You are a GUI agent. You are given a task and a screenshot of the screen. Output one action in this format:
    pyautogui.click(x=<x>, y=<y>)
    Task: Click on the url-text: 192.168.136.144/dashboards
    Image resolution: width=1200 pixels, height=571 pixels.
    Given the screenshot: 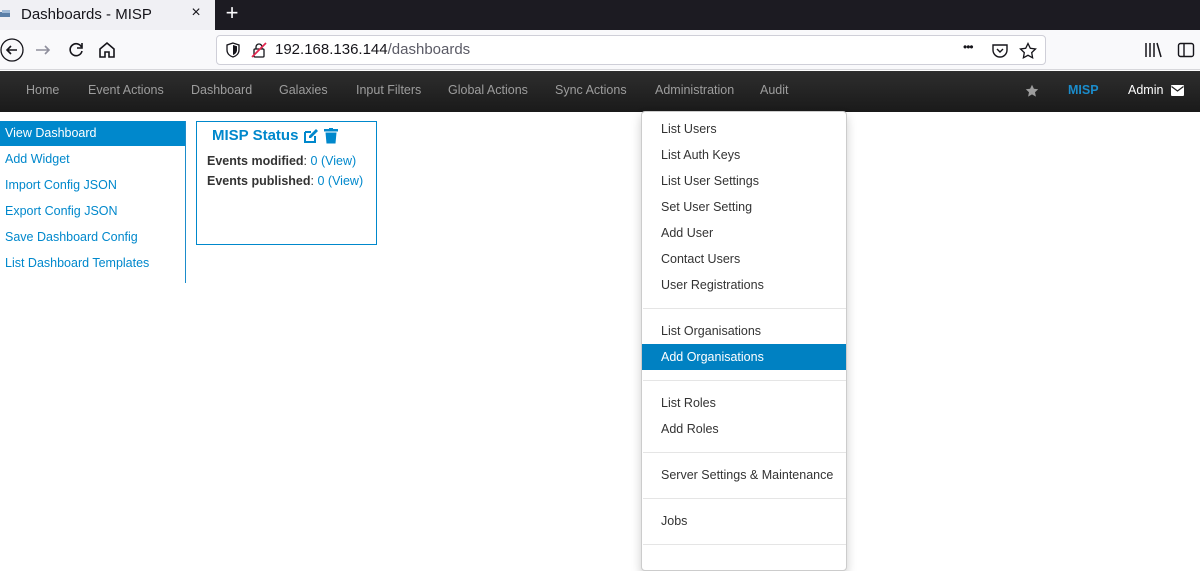 What is the action you would take?
    pyautogui.click(x=372, y=49)
    